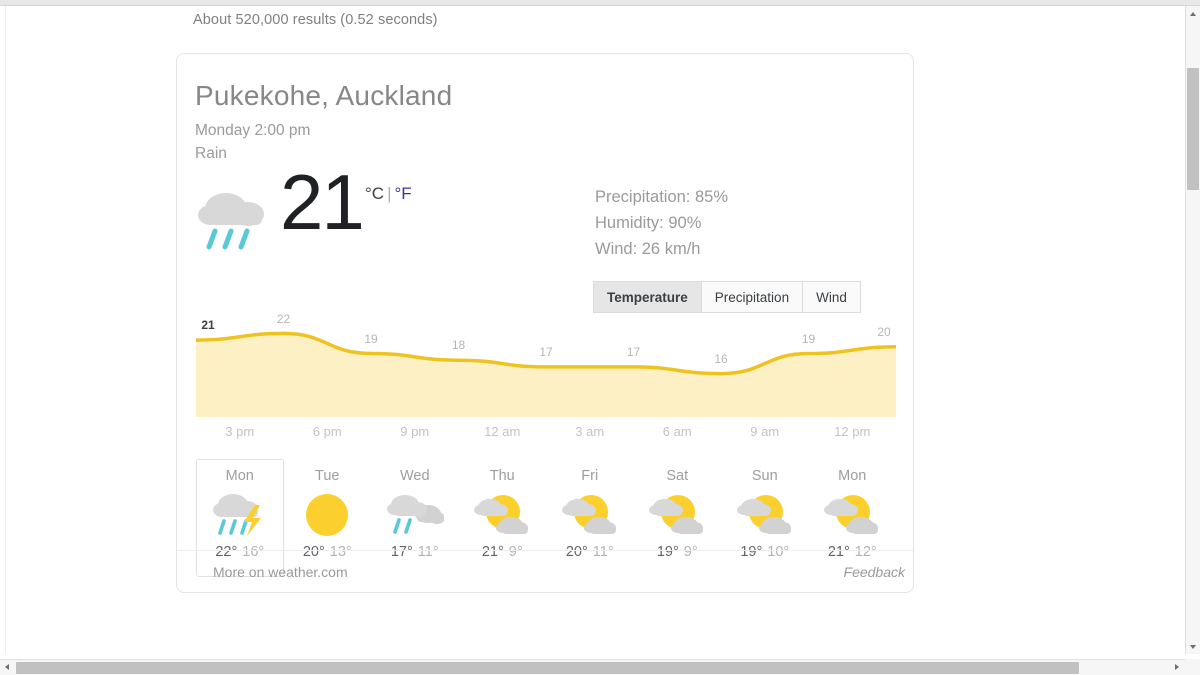 This screenshot has height=675, width=1200. What do you see at coordinates (502, 476) in the screenshot?
I see `day-name: Thu` at bounding box center [502, 476].